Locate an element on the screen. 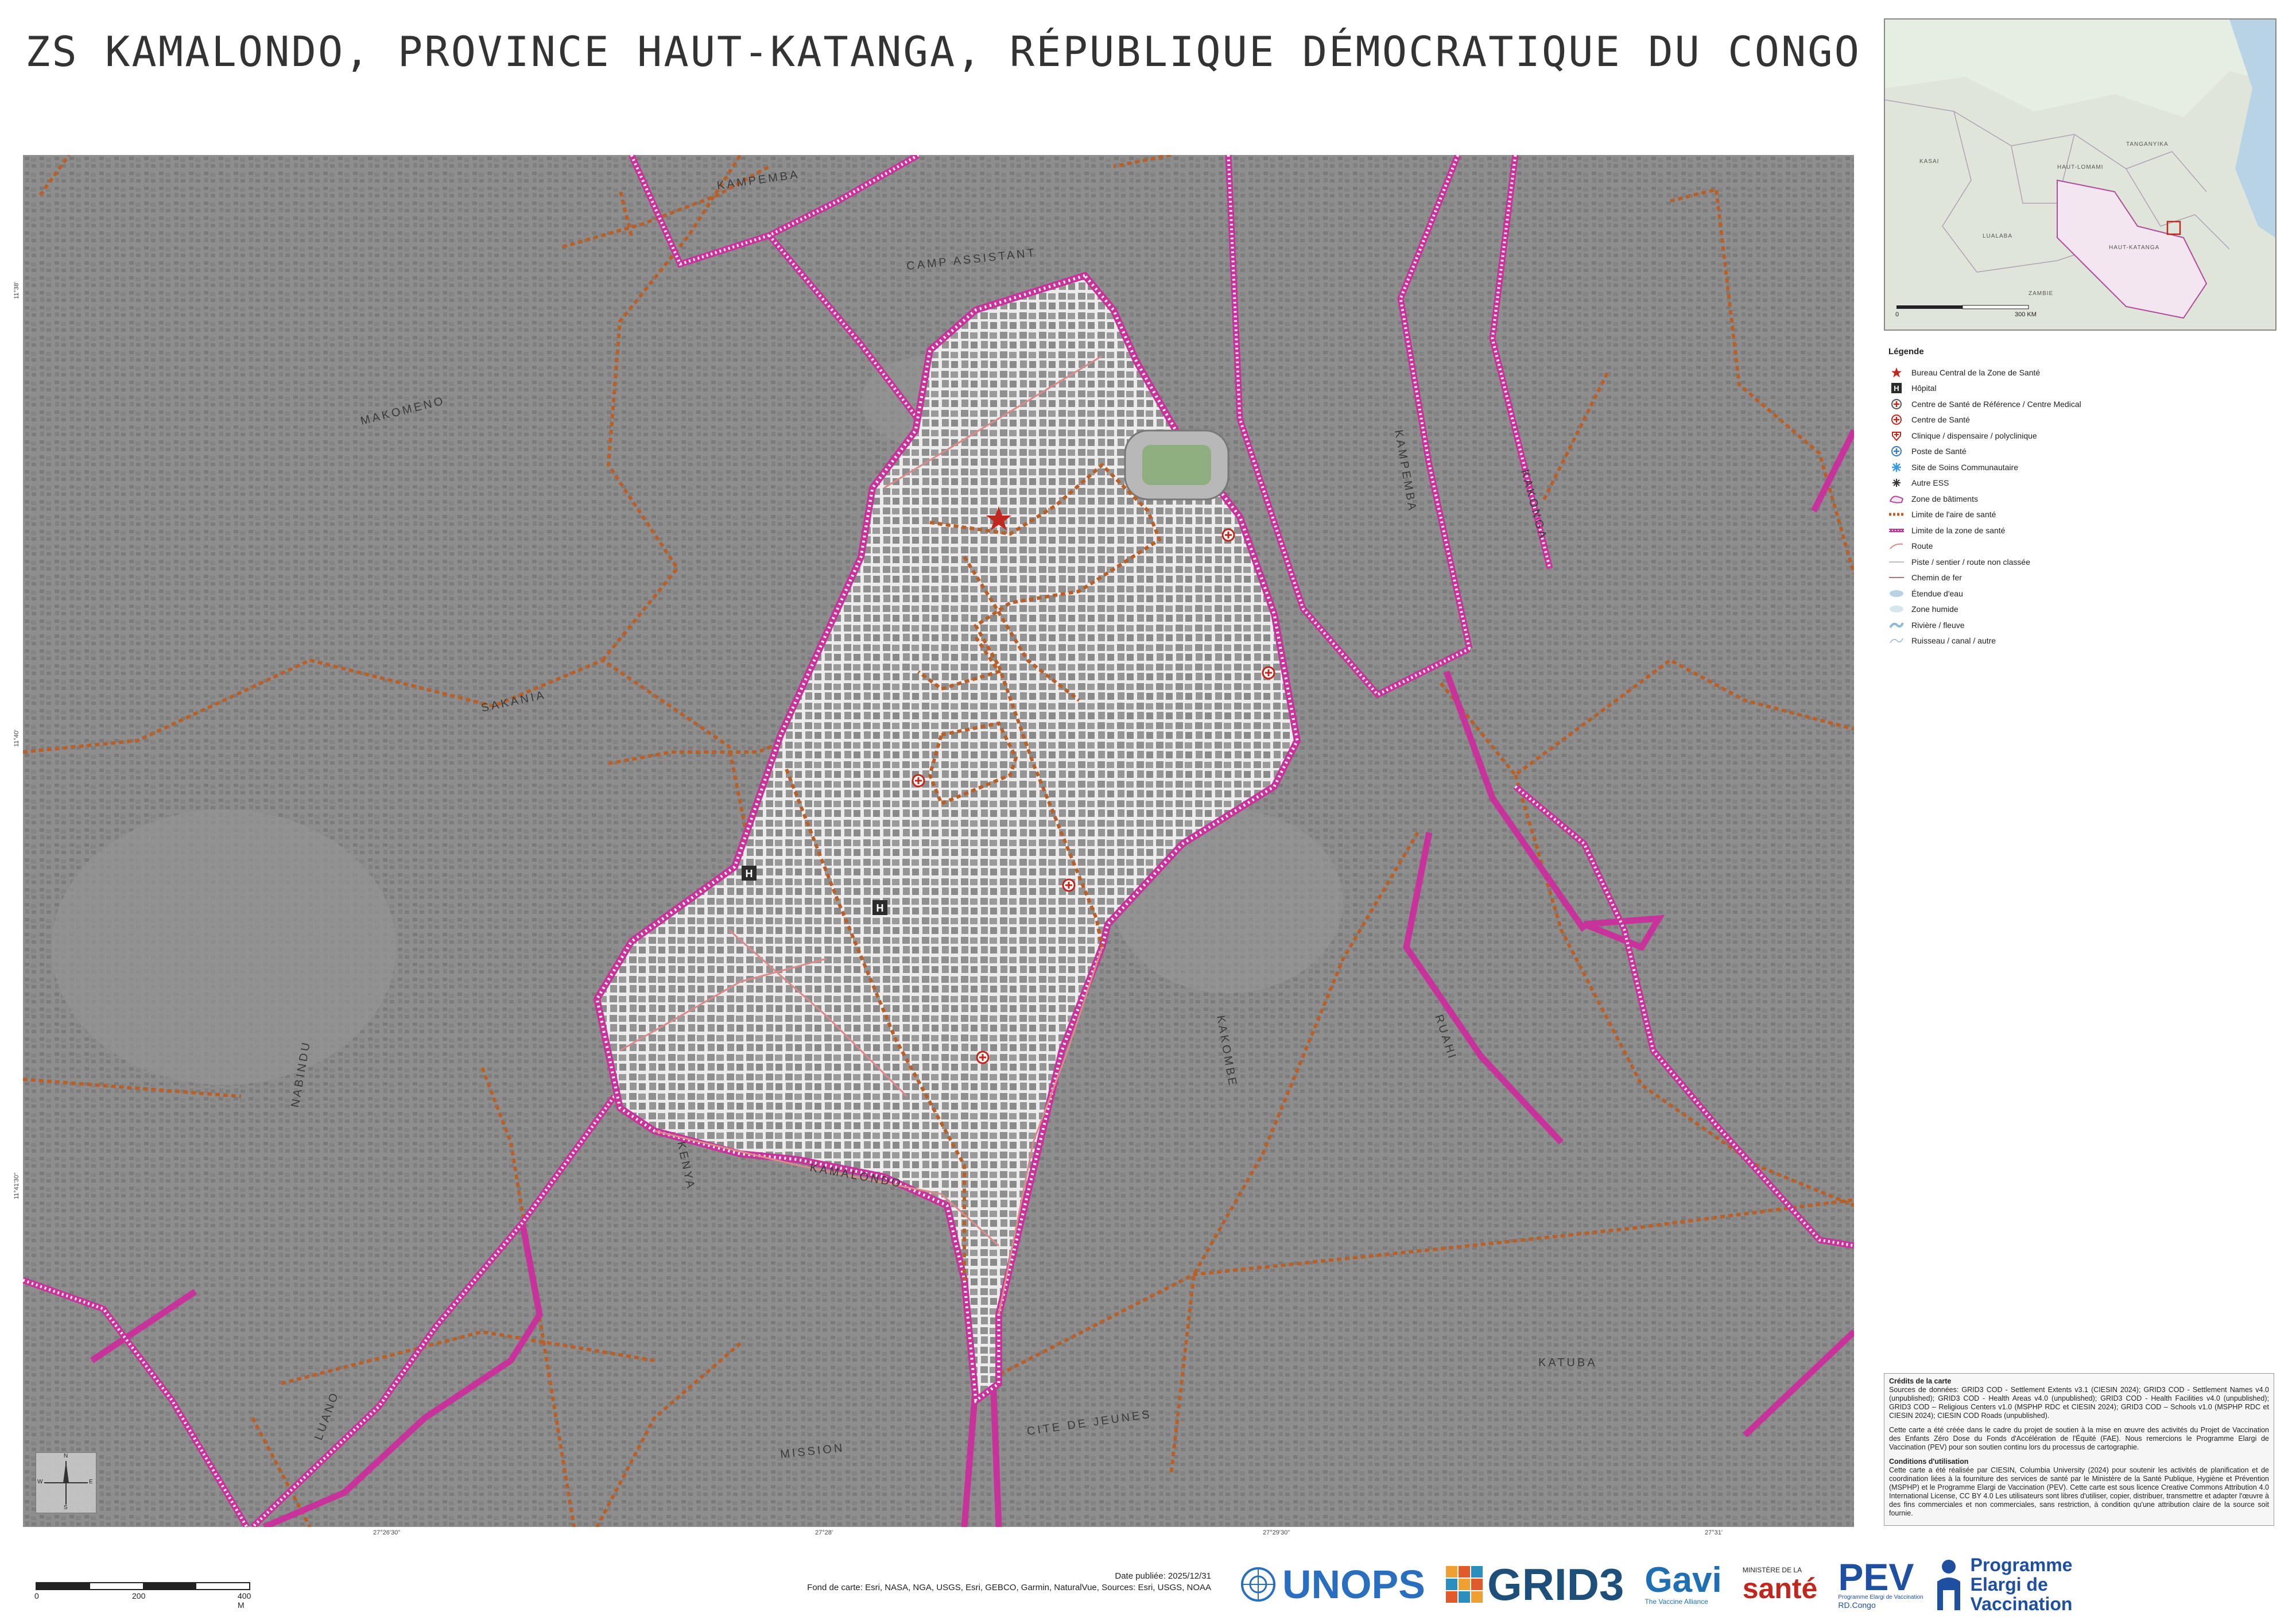 This screenshot has width=2296, height=1624. north-label: N is located at coordinates (66, 1456).